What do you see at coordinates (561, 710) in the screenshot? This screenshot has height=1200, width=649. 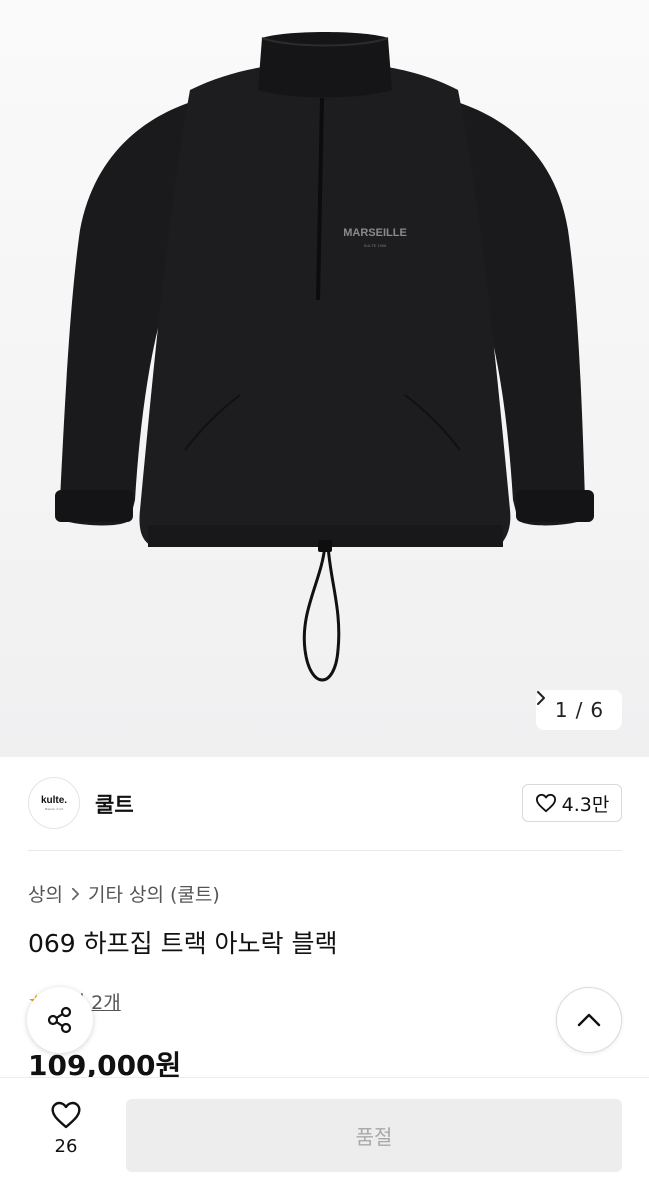 I see `image-counter-current: 1` at bounding box center [561, 710].